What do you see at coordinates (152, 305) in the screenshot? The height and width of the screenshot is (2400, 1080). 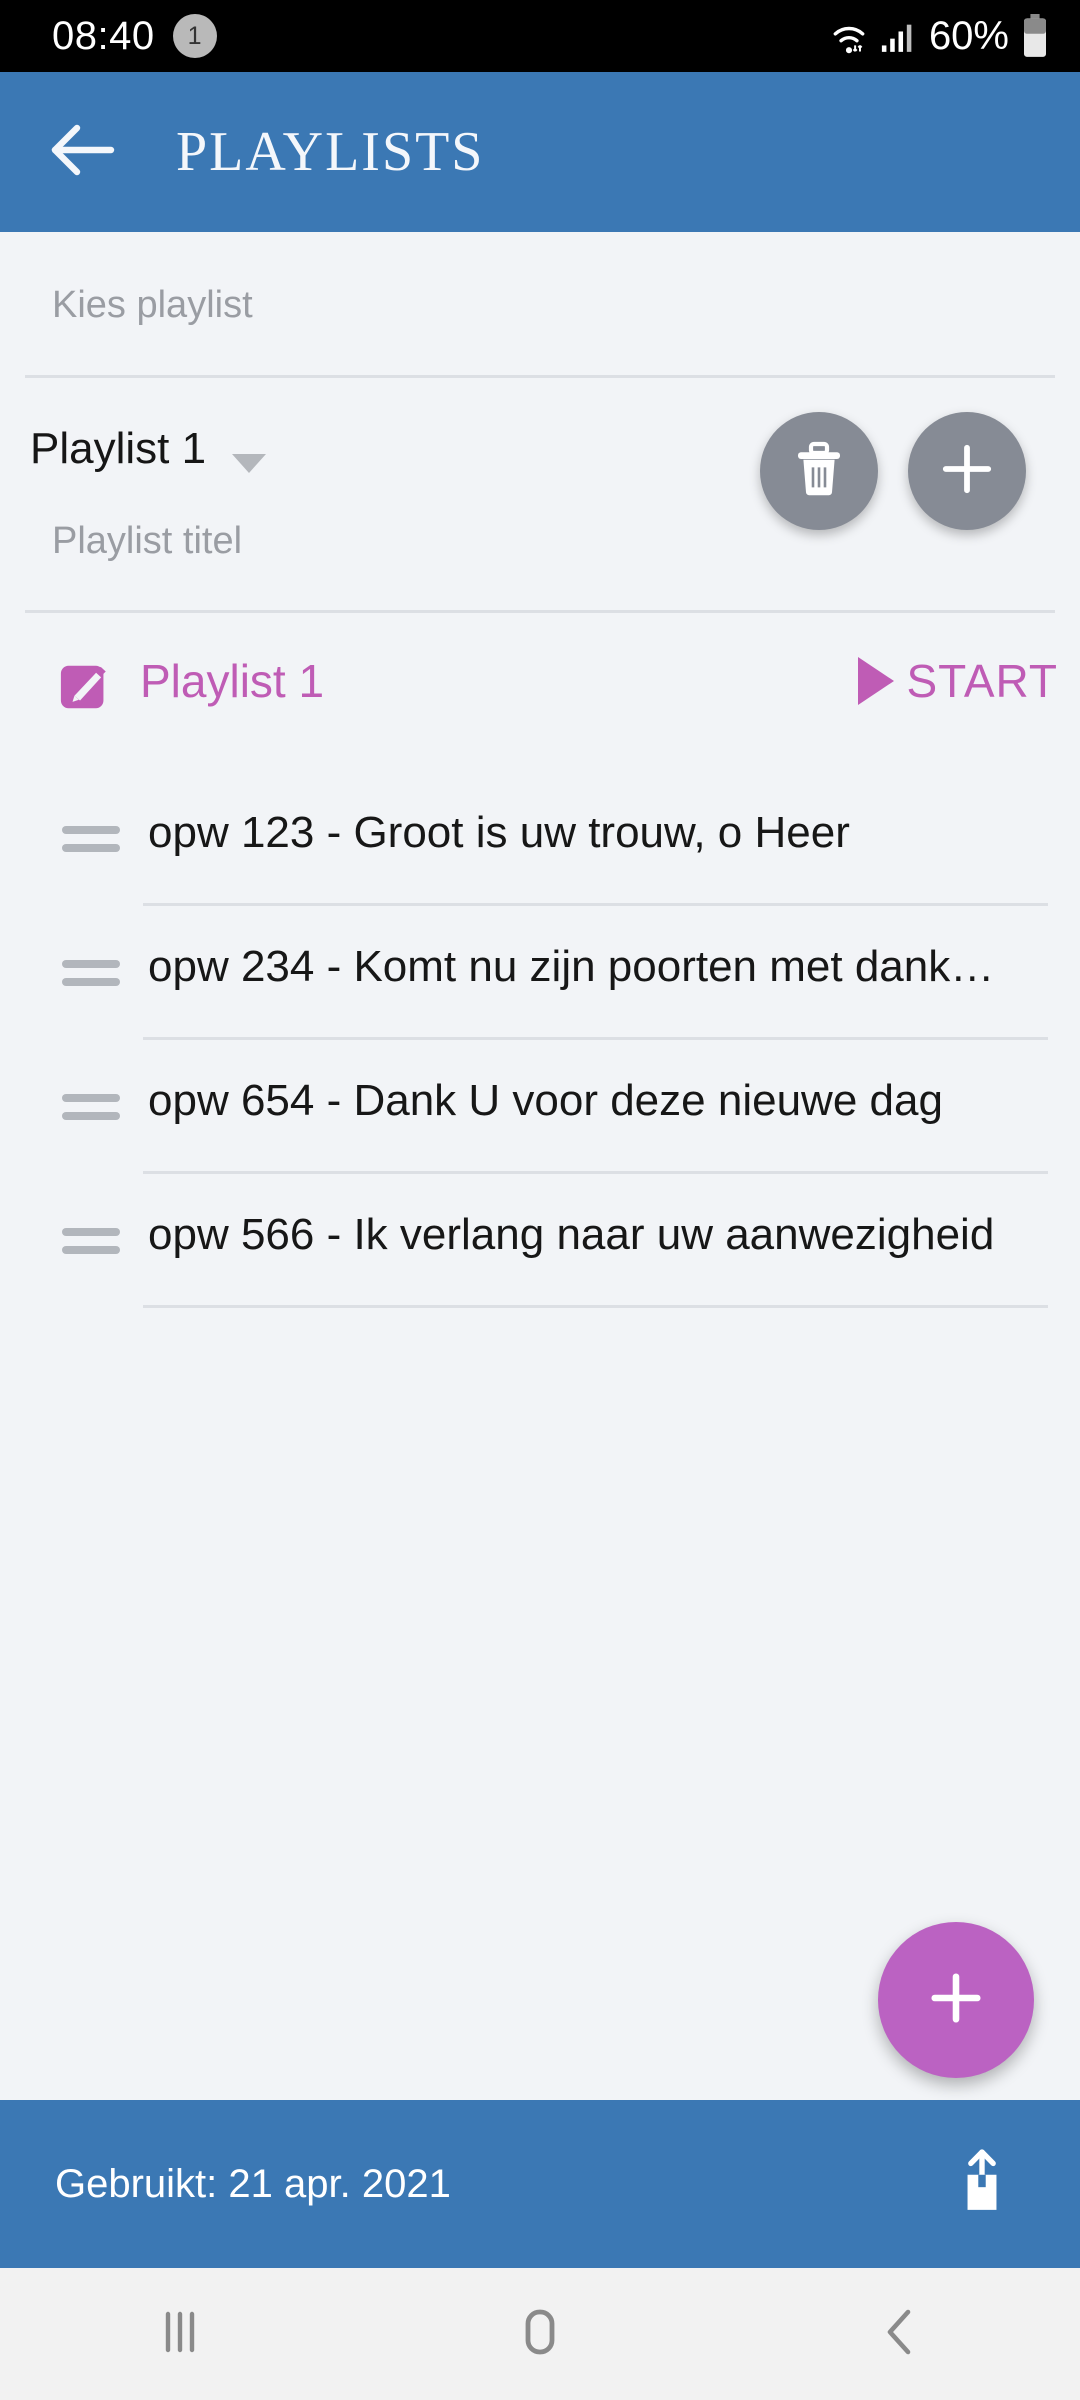 I see `playlist-select-label: Kies playlist` at bounding box center [152, 305].